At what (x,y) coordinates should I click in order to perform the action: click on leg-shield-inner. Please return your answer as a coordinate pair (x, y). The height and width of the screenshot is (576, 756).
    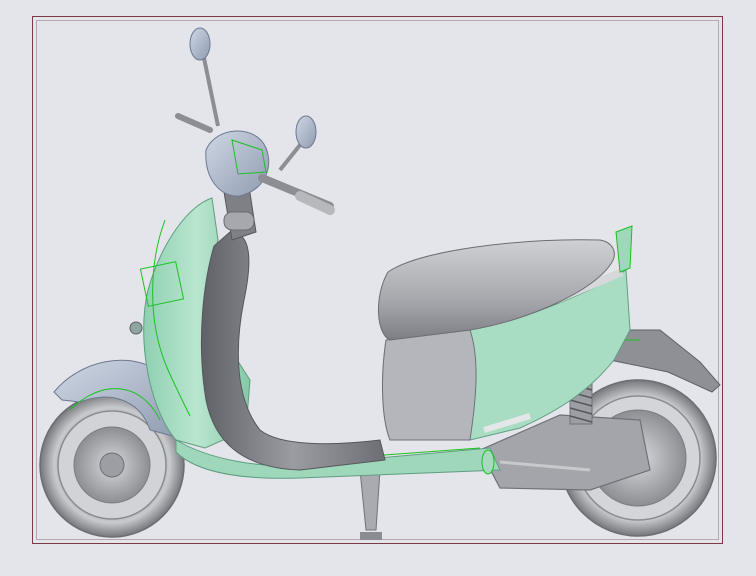
    Looking at the image, I should click on (293, 351).